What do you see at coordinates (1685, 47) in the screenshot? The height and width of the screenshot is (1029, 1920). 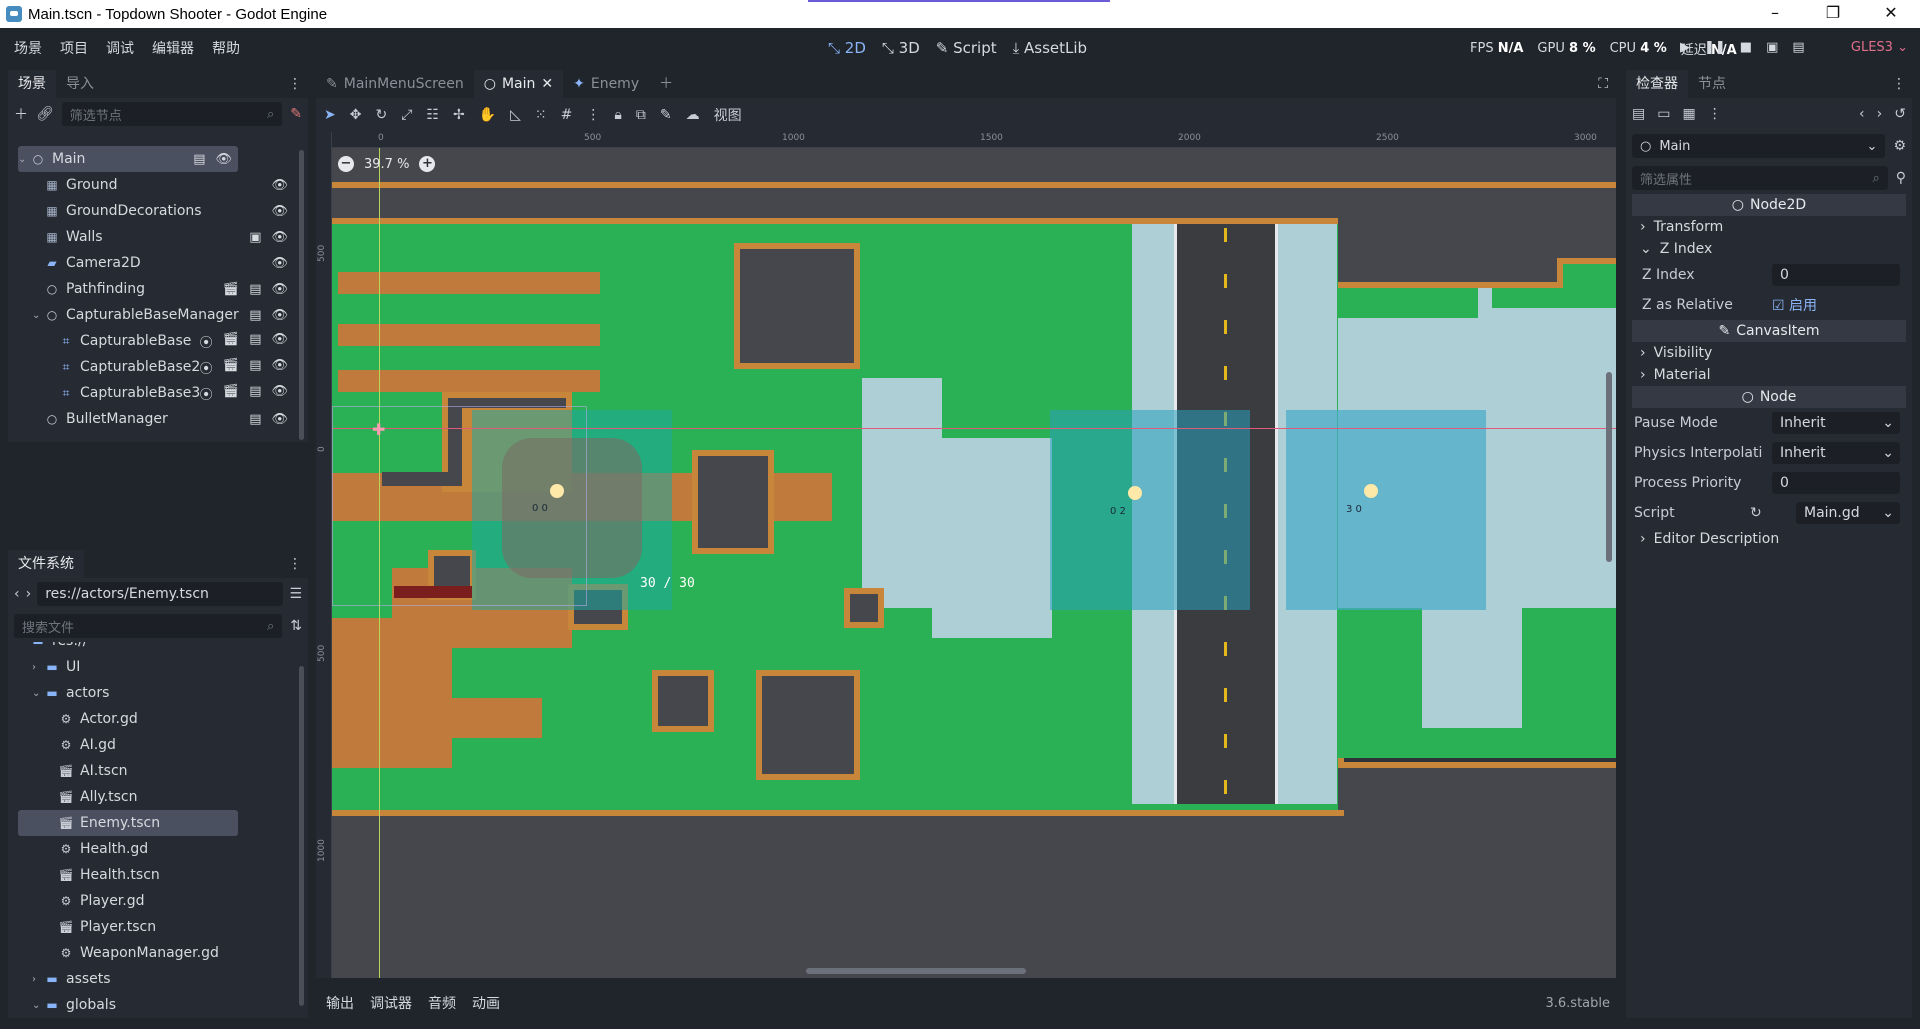 I see `play-icon: ▶` at bounding box center [1685, 47].